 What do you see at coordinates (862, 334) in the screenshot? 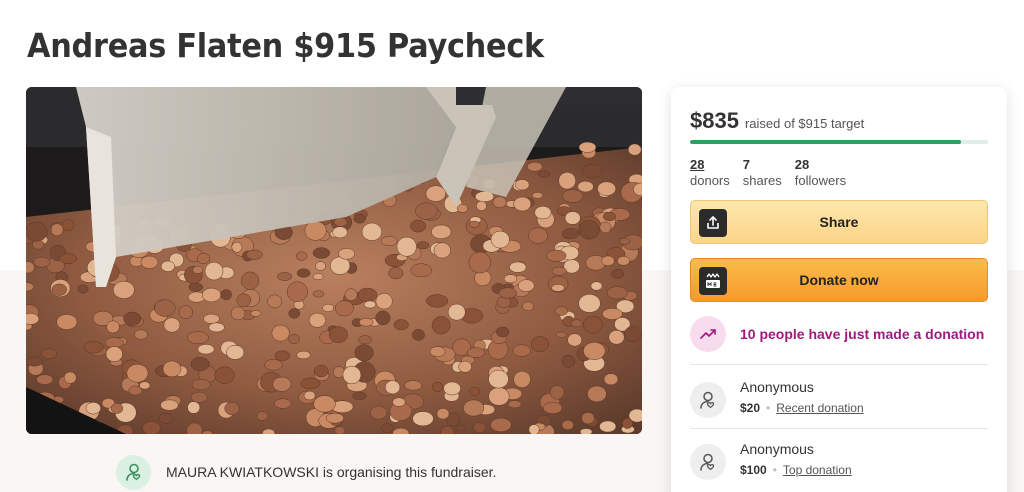
I see `recent-activity-text: 10 people have just made a donation` at bounding box center [862, 334].